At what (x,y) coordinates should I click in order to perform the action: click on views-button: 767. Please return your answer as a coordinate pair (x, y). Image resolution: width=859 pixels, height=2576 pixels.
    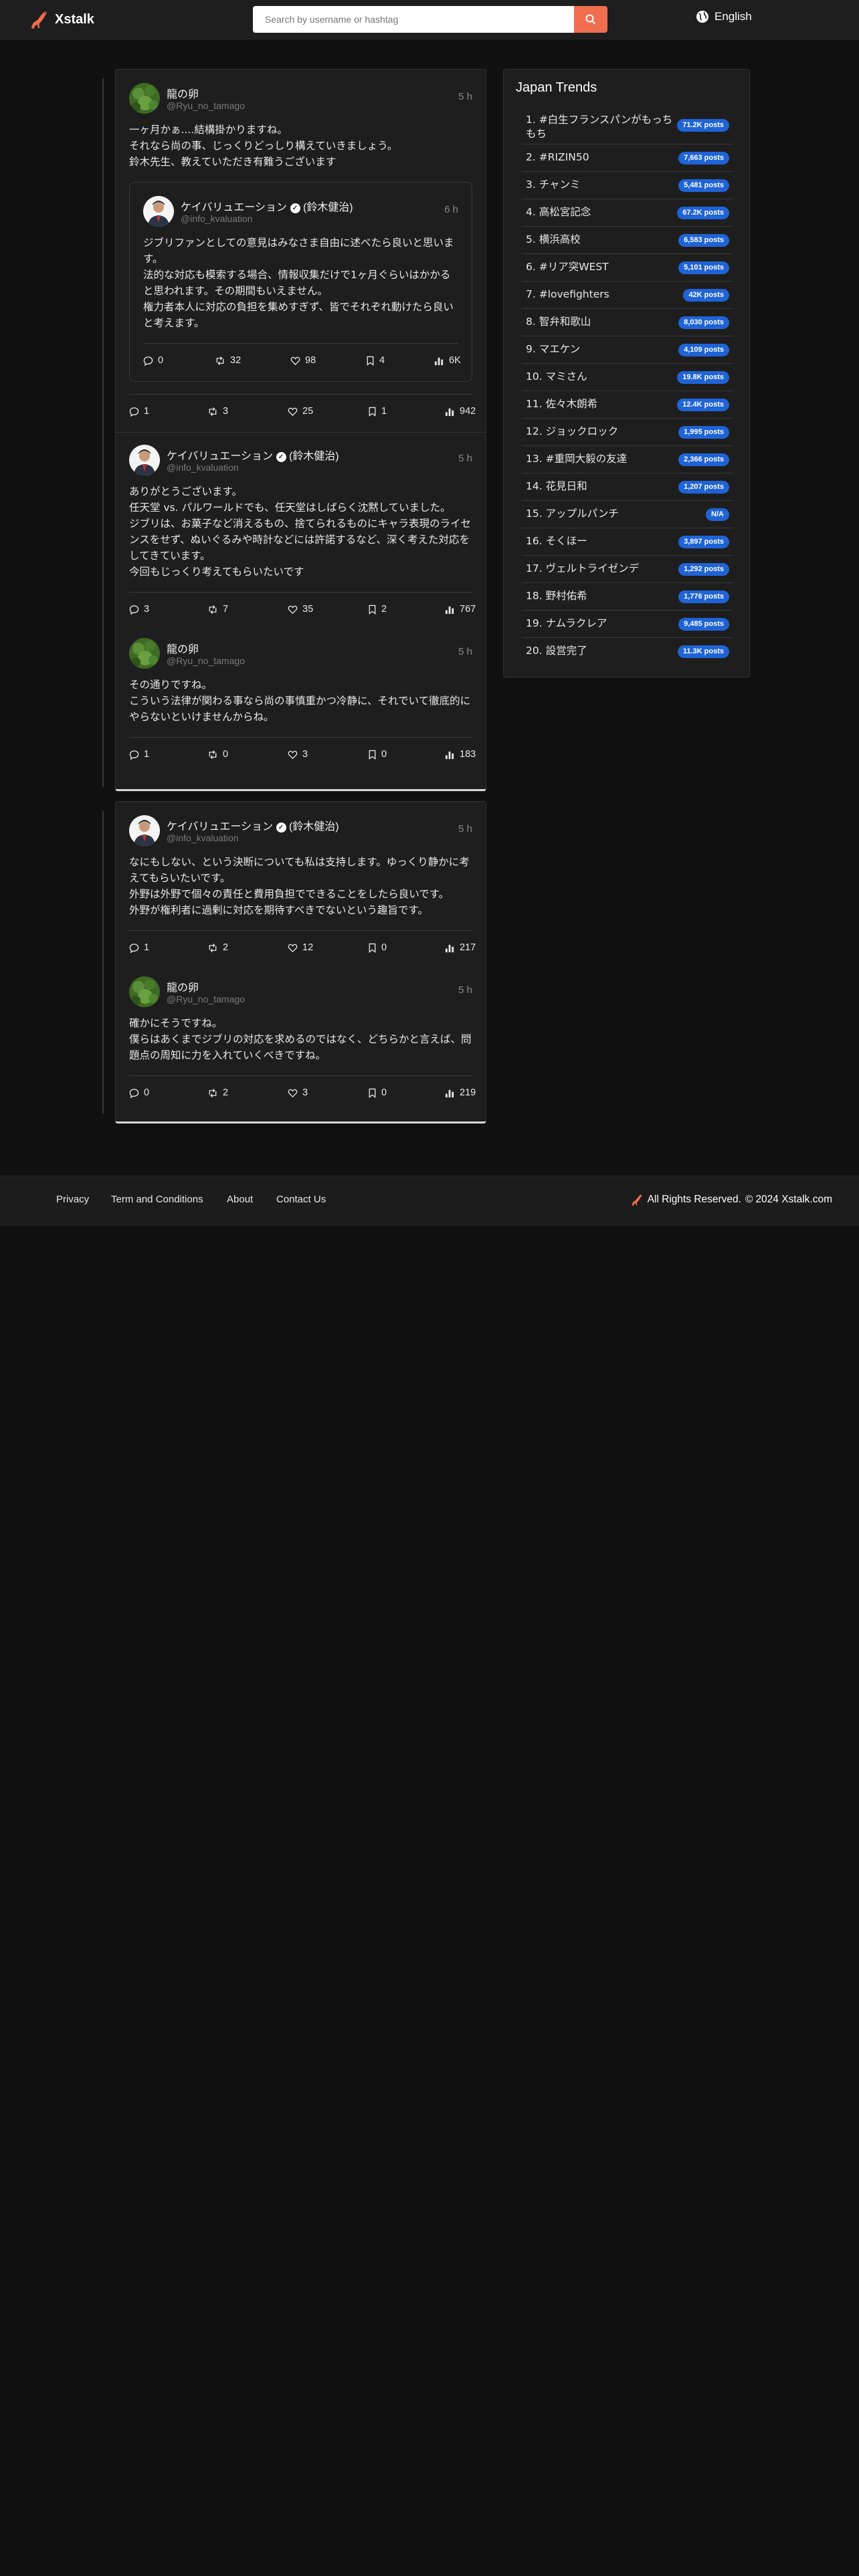
    Looking at the image, I should click on (460, 609).